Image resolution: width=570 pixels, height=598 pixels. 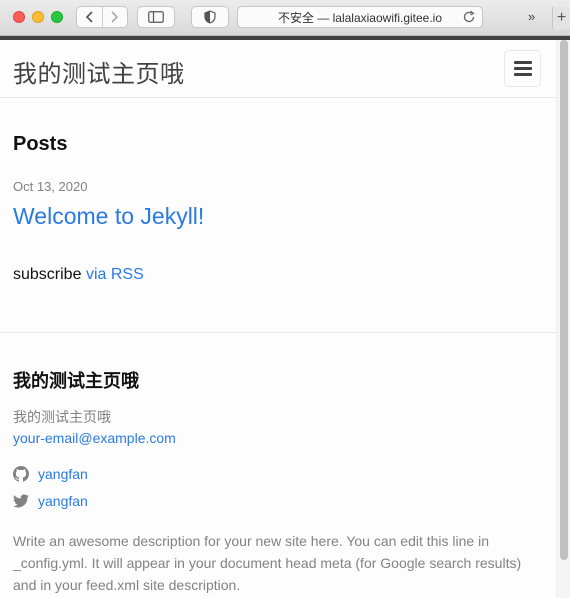 I want to click on reload-icon, so click(x=469, y=17).